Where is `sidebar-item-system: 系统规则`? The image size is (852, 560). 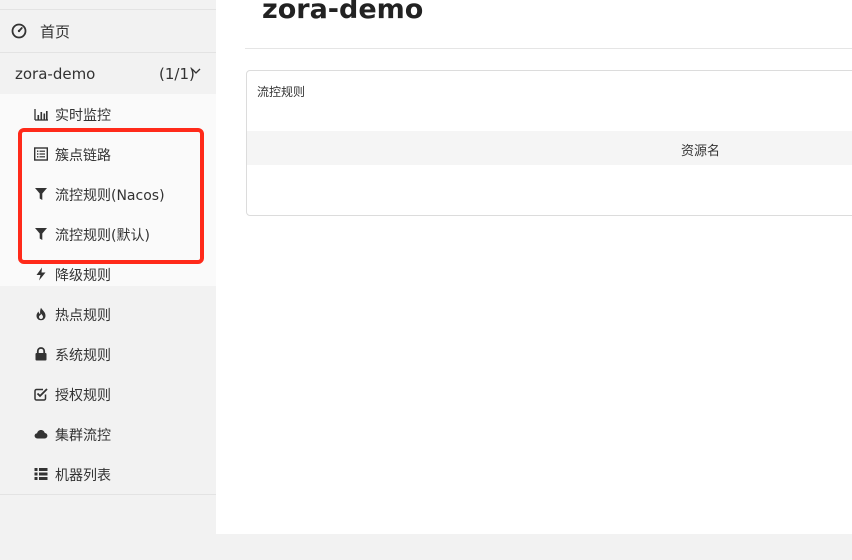
sidebar-item-system: 系统规则 is located at coordinates (108, 354).